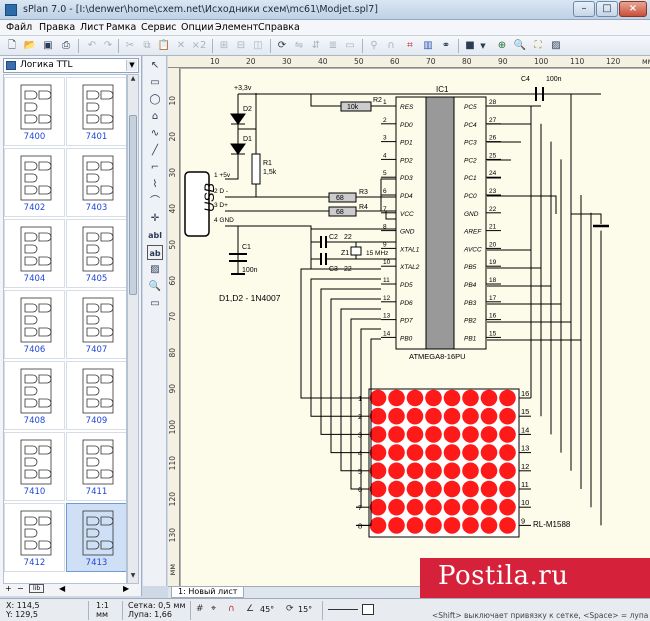  I want to click on minimize-button: –, so click(584, 9).